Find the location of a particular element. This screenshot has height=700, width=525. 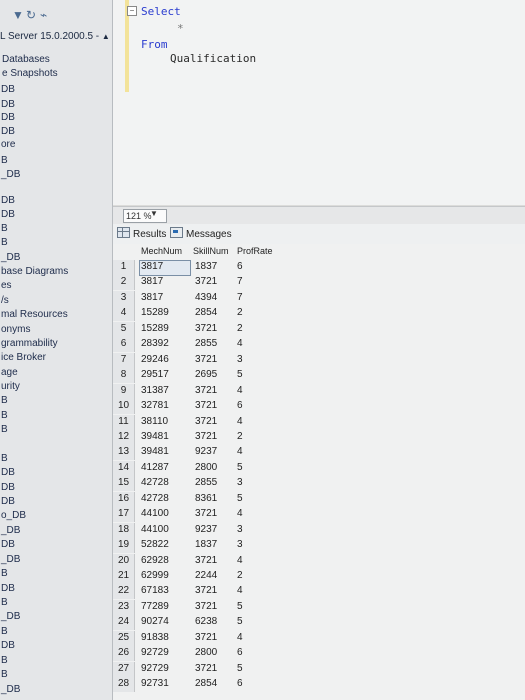

row-number: 15 is located at coordinates (124, 484).